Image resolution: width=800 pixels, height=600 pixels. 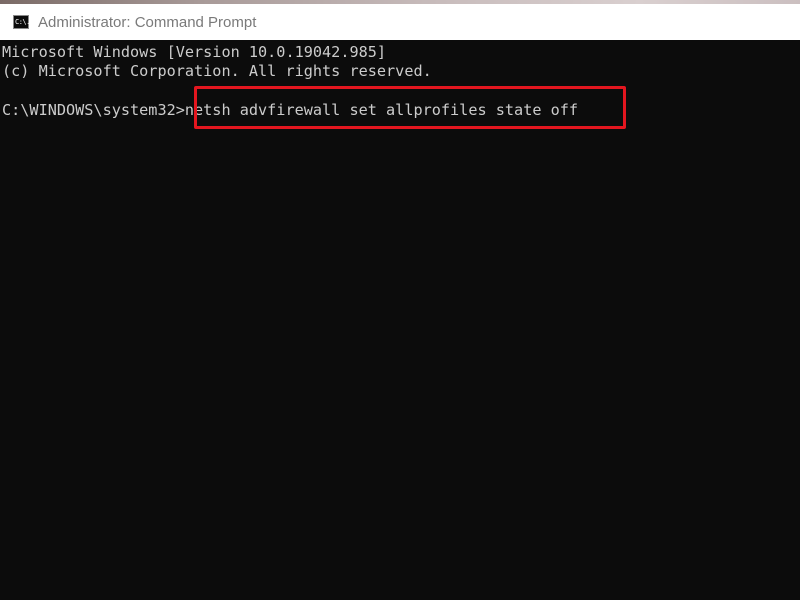 I want to click on command-highlight-box, so click(x=410, y=107).